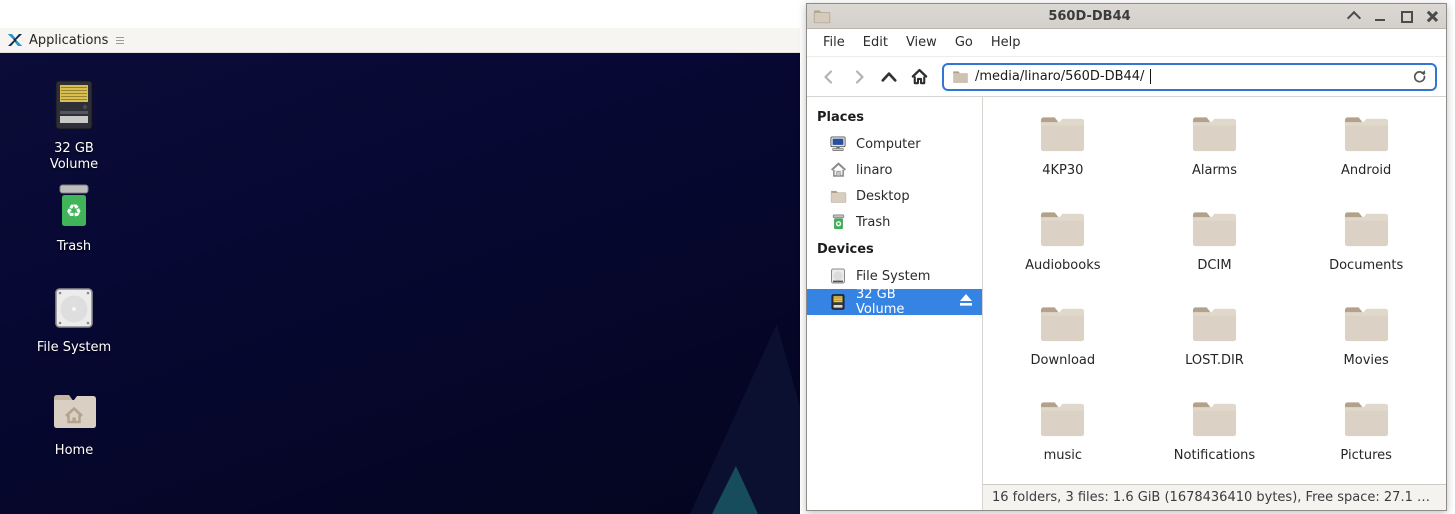 The width and height of the screenshot is (1455, 514). I want to click on xfce-logo-icon, so click(15, 40).